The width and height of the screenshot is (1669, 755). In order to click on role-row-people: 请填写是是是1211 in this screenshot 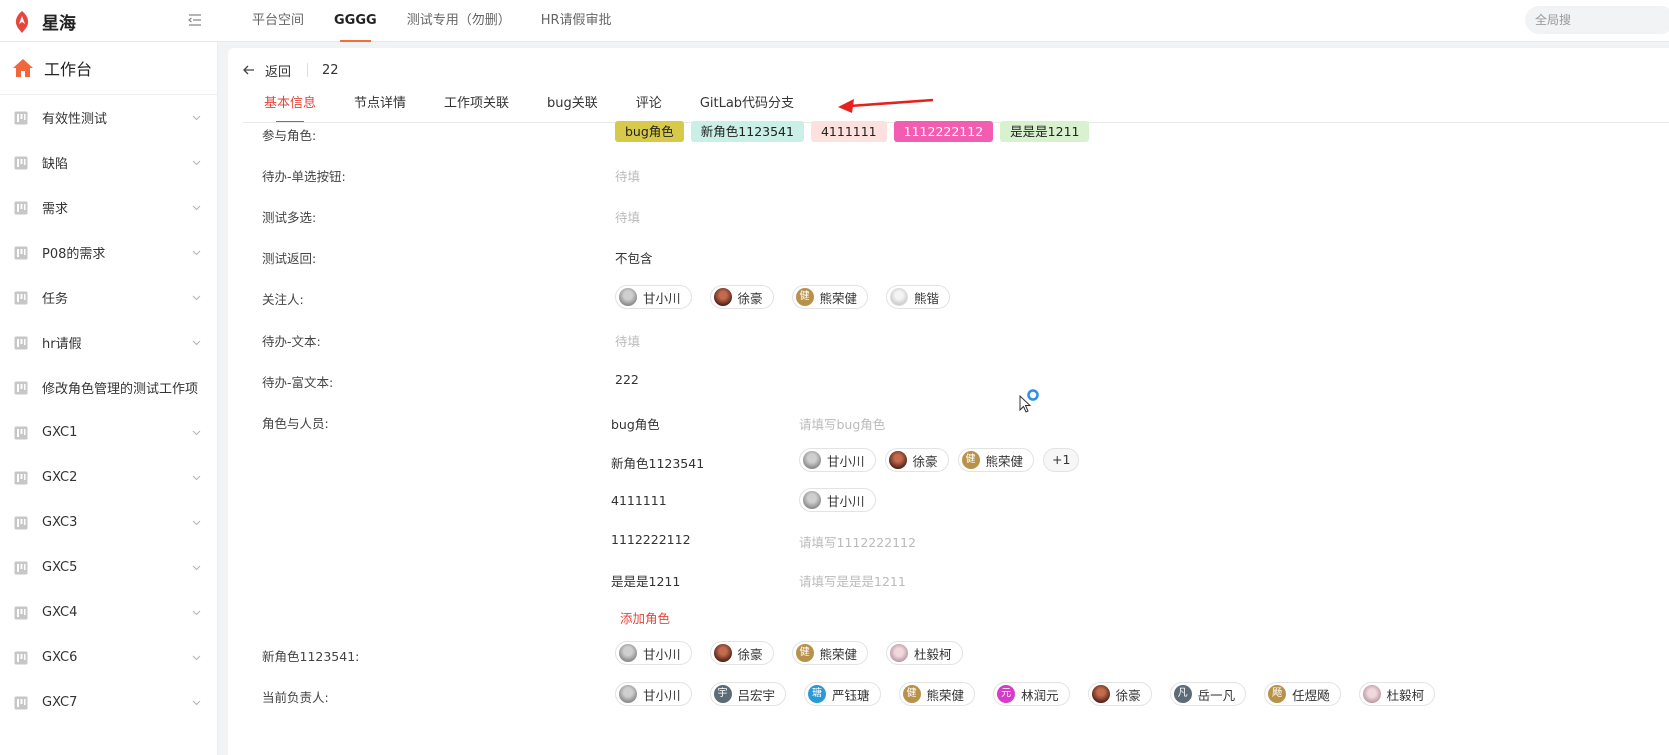, I will do `click(852, 580)`.